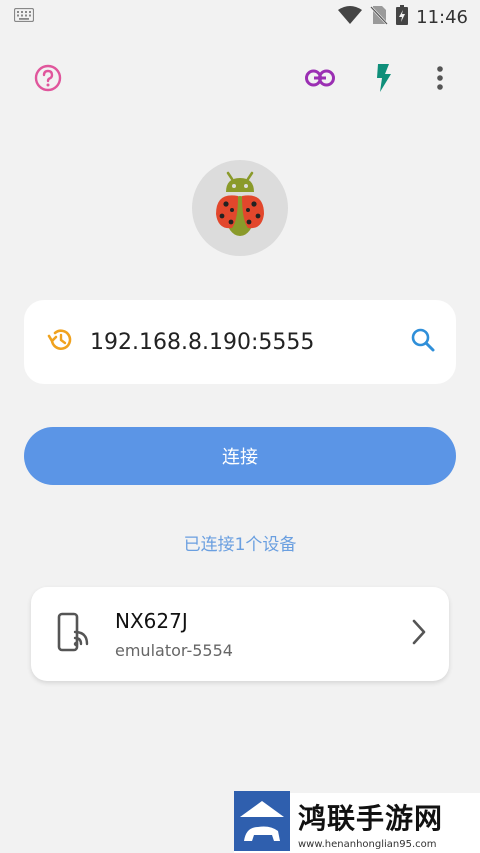  I want to click on more-vert-icon, so click(440, 80).